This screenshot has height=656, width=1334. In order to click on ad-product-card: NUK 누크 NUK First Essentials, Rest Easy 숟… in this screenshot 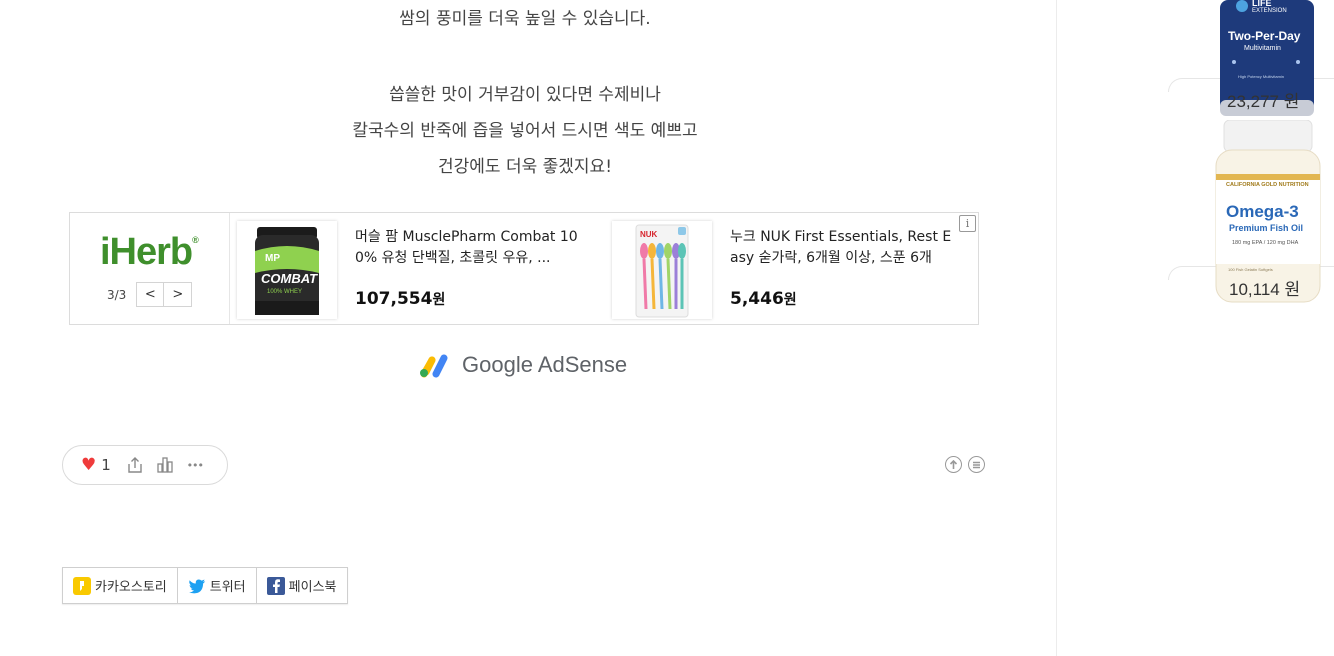, I will do `click(792, 270)`.